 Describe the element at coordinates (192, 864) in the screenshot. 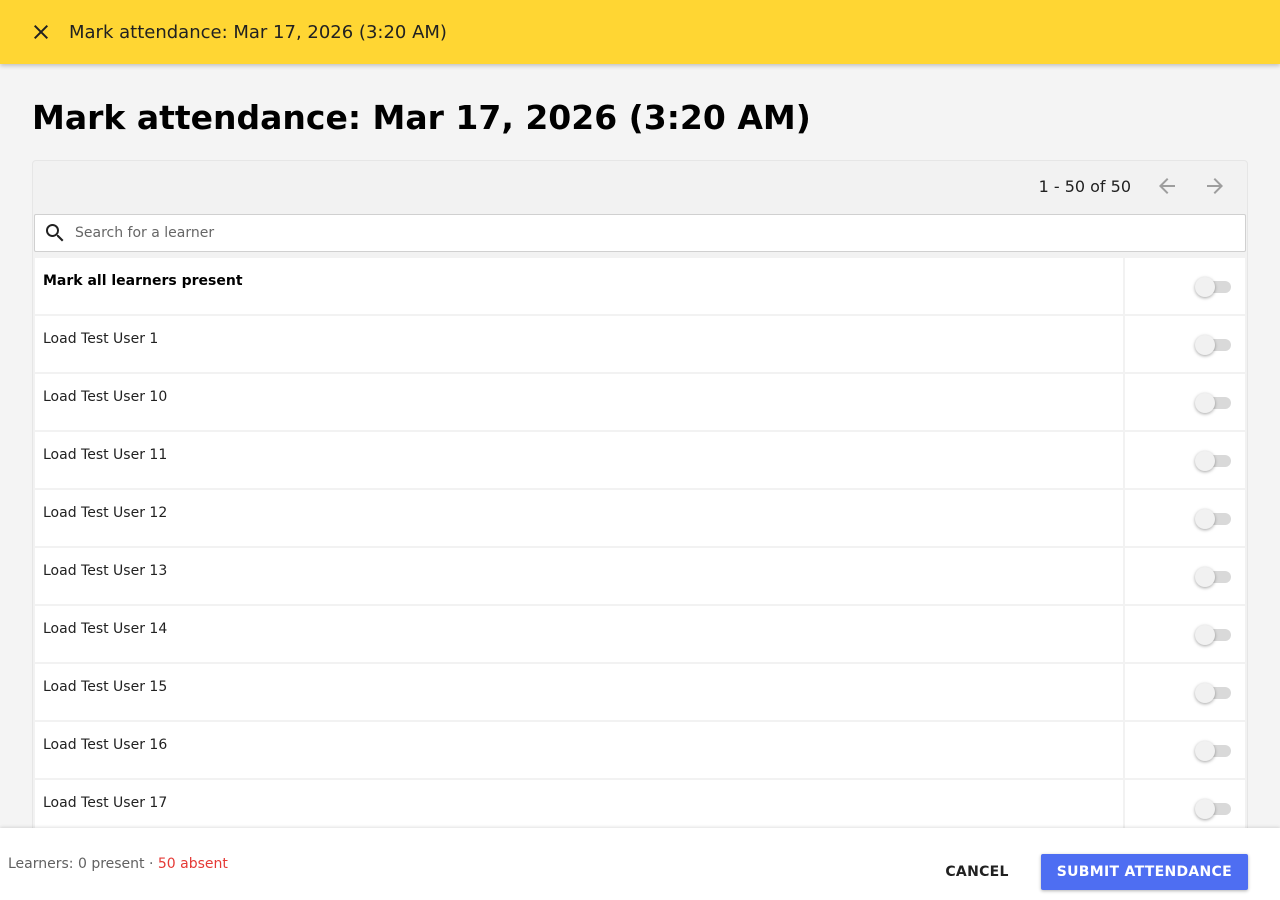

I see `absent-count: 50 absent` at that location.